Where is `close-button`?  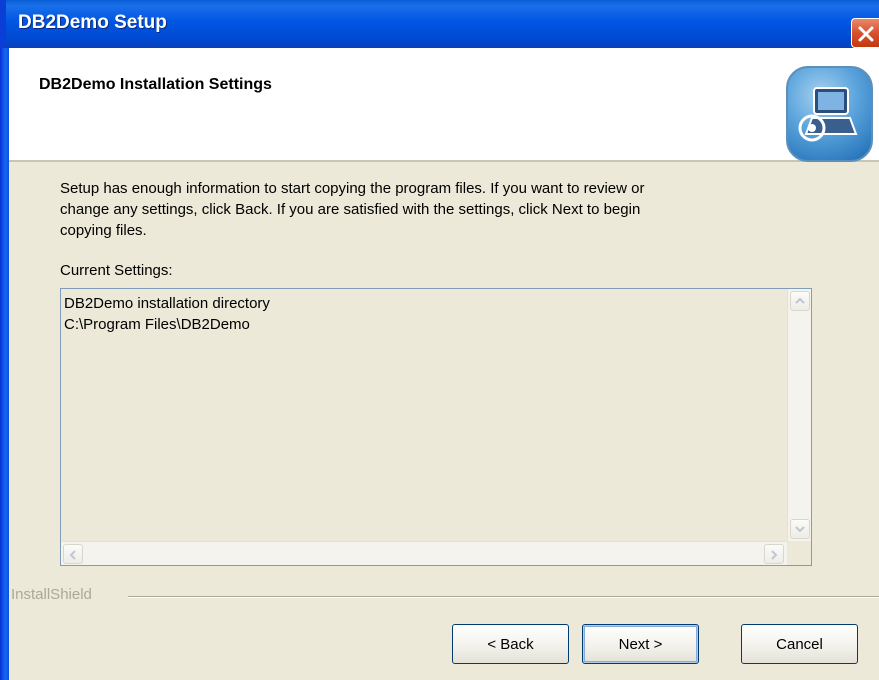
close-button is located at coordinates (865, 33).